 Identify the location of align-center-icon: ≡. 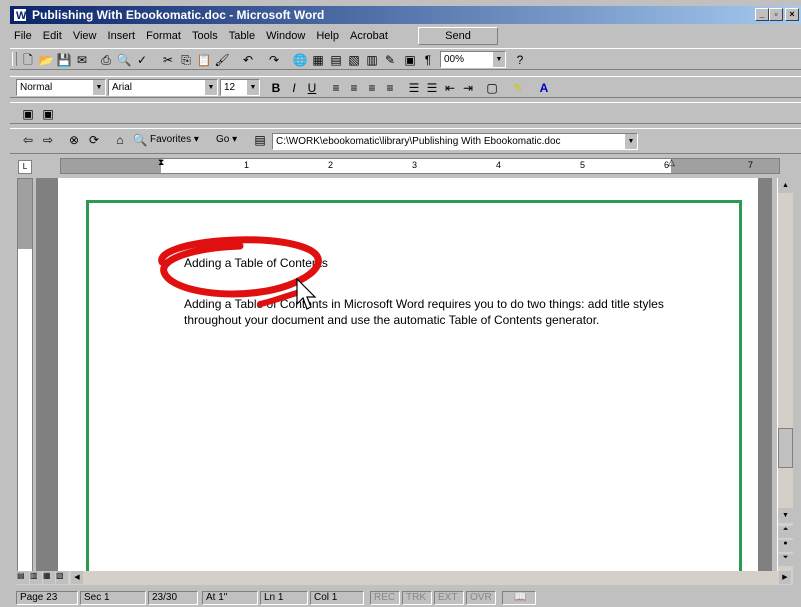
(354, 88).